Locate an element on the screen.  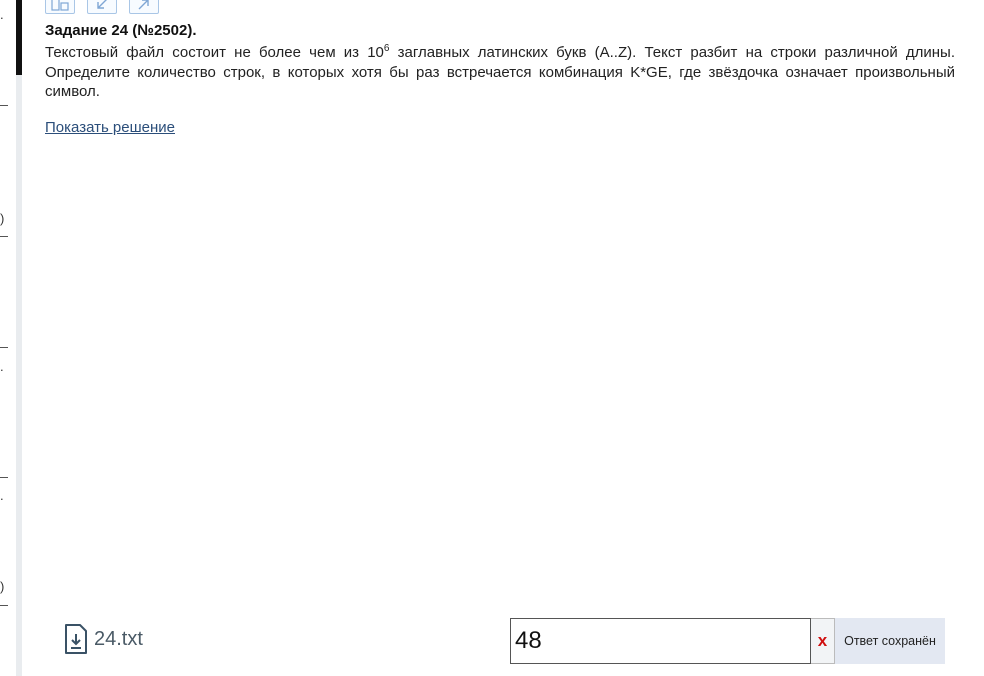
arrow-up-right-icon is located at coordinates (143, 5).